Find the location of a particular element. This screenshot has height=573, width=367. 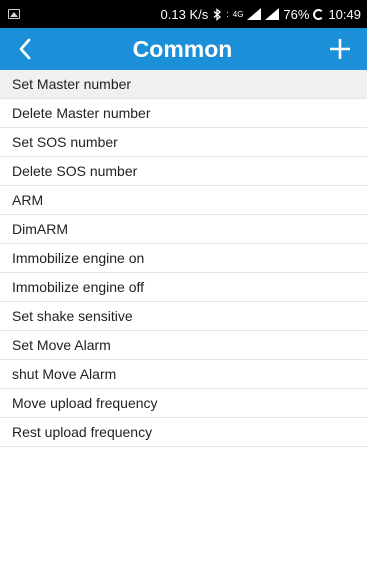

battery-percent: 76% is located at coordinates (296, 14).